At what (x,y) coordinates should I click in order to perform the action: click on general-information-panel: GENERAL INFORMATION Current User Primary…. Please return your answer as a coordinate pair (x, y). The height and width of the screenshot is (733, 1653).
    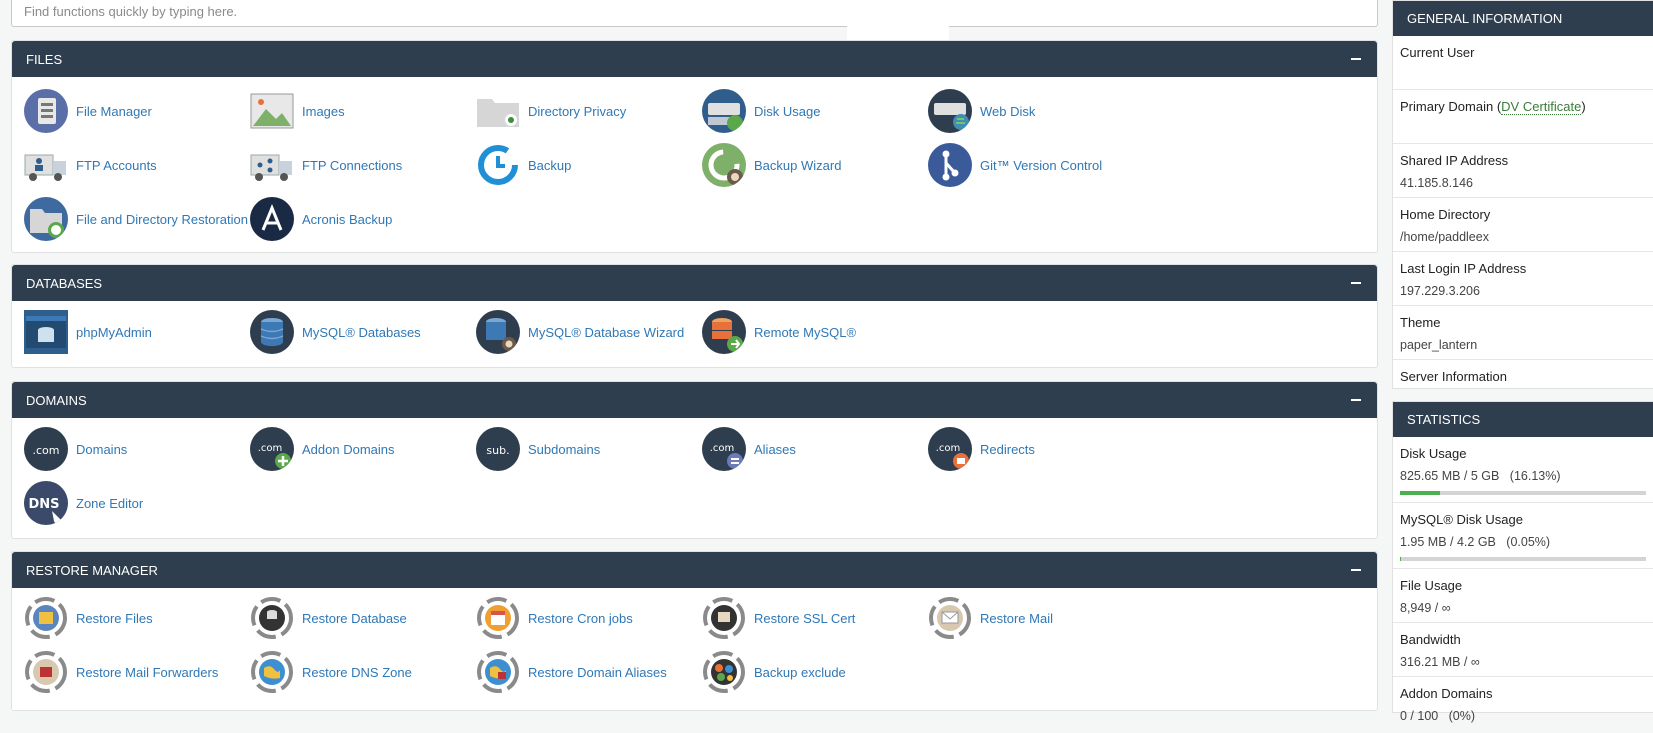
    Looking at the image, I should click on (1522, 194).